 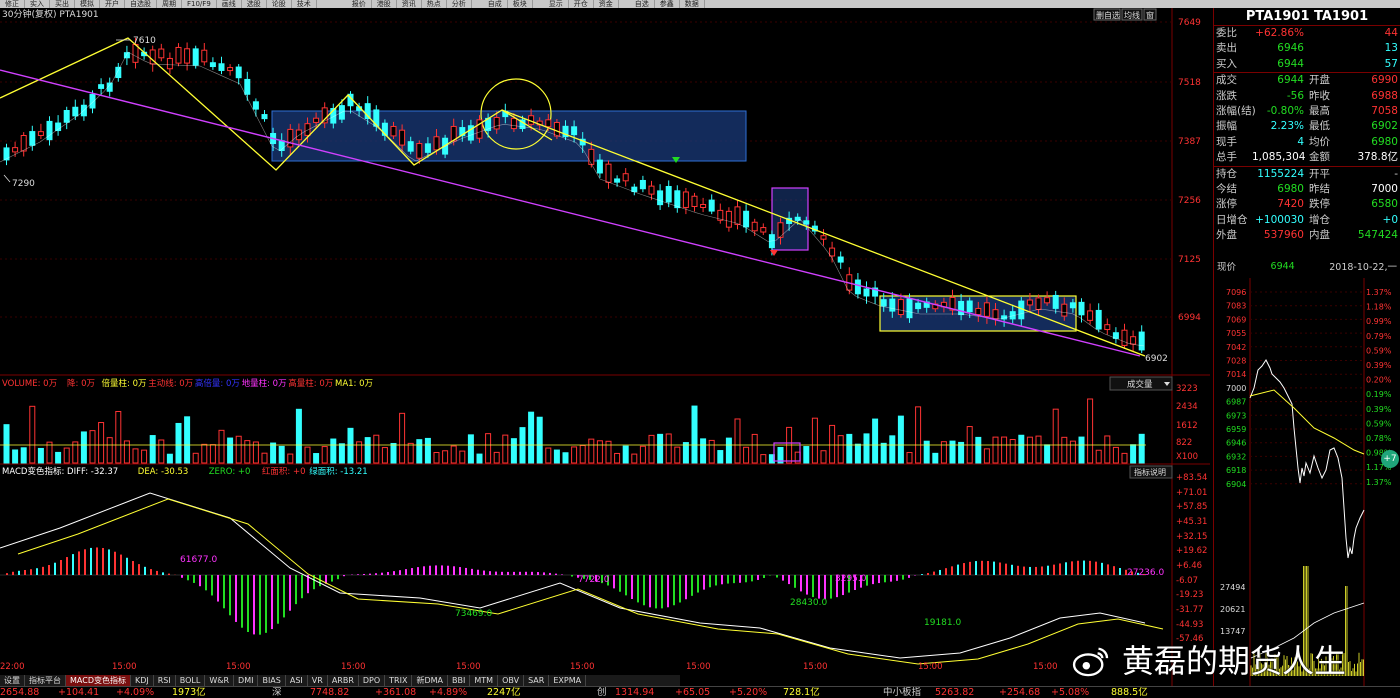 What do you see at coordinates (254, 4) in the screenshot?
I see `menu-item: 选股` at bounding box center [254, 4].